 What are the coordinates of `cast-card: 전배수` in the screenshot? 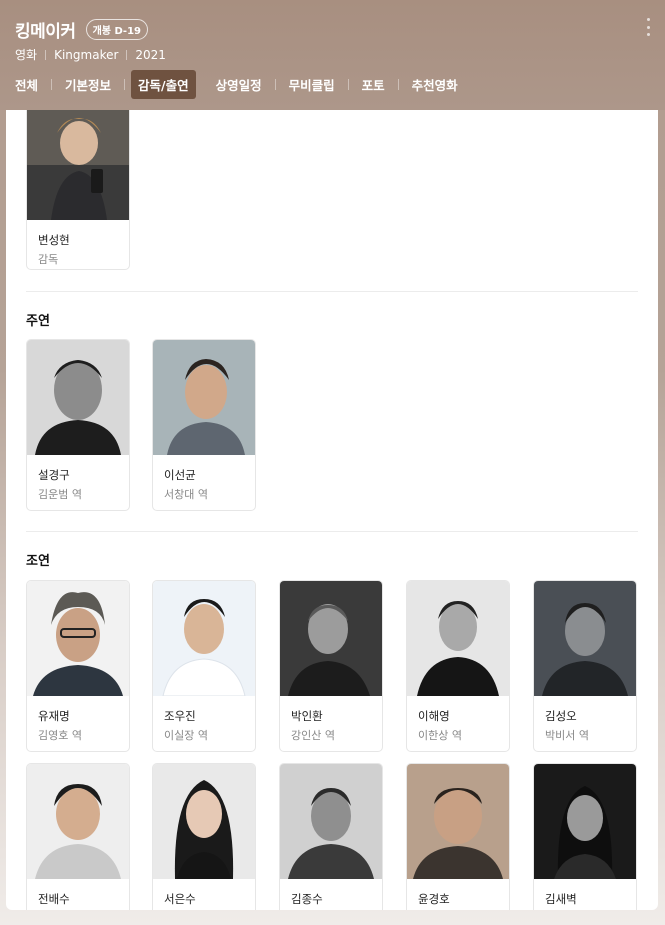 It's located at (78, 836).